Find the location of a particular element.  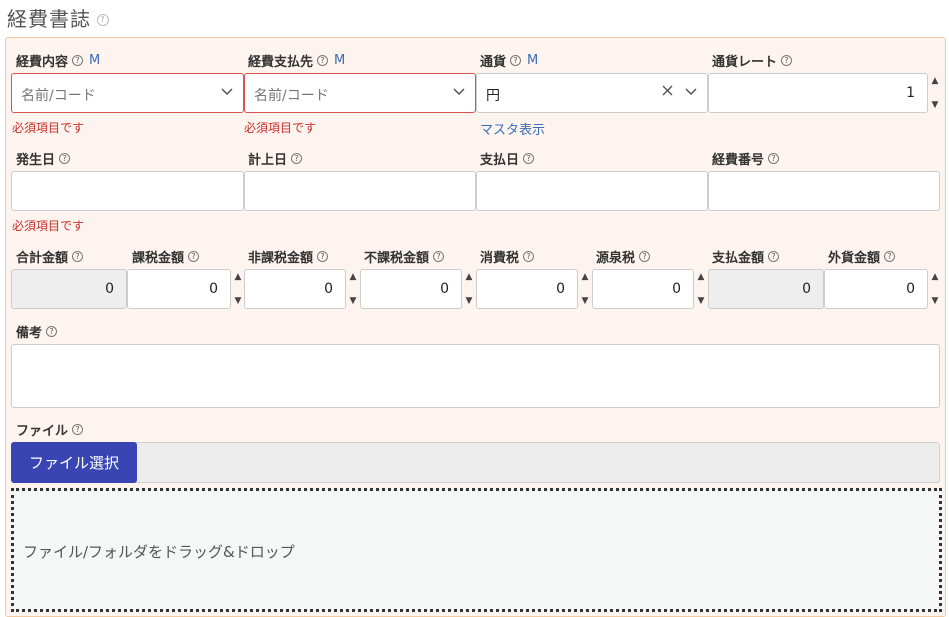

rate-input: 1 is located at coordinates (818, 93).